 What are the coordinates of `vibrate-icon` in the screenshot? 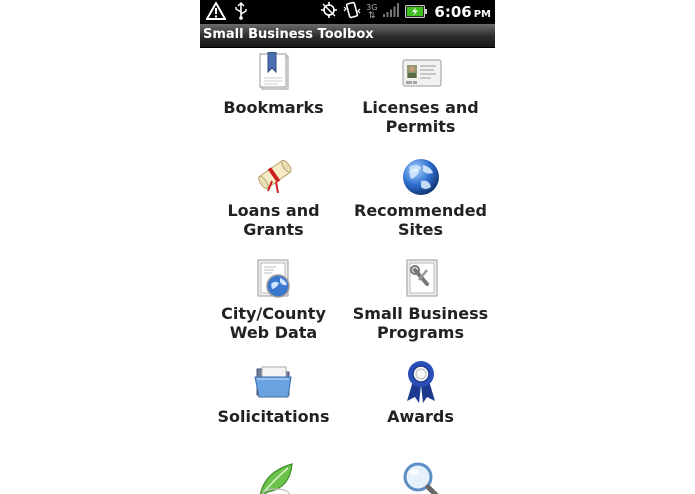 It's located at (352, 12).